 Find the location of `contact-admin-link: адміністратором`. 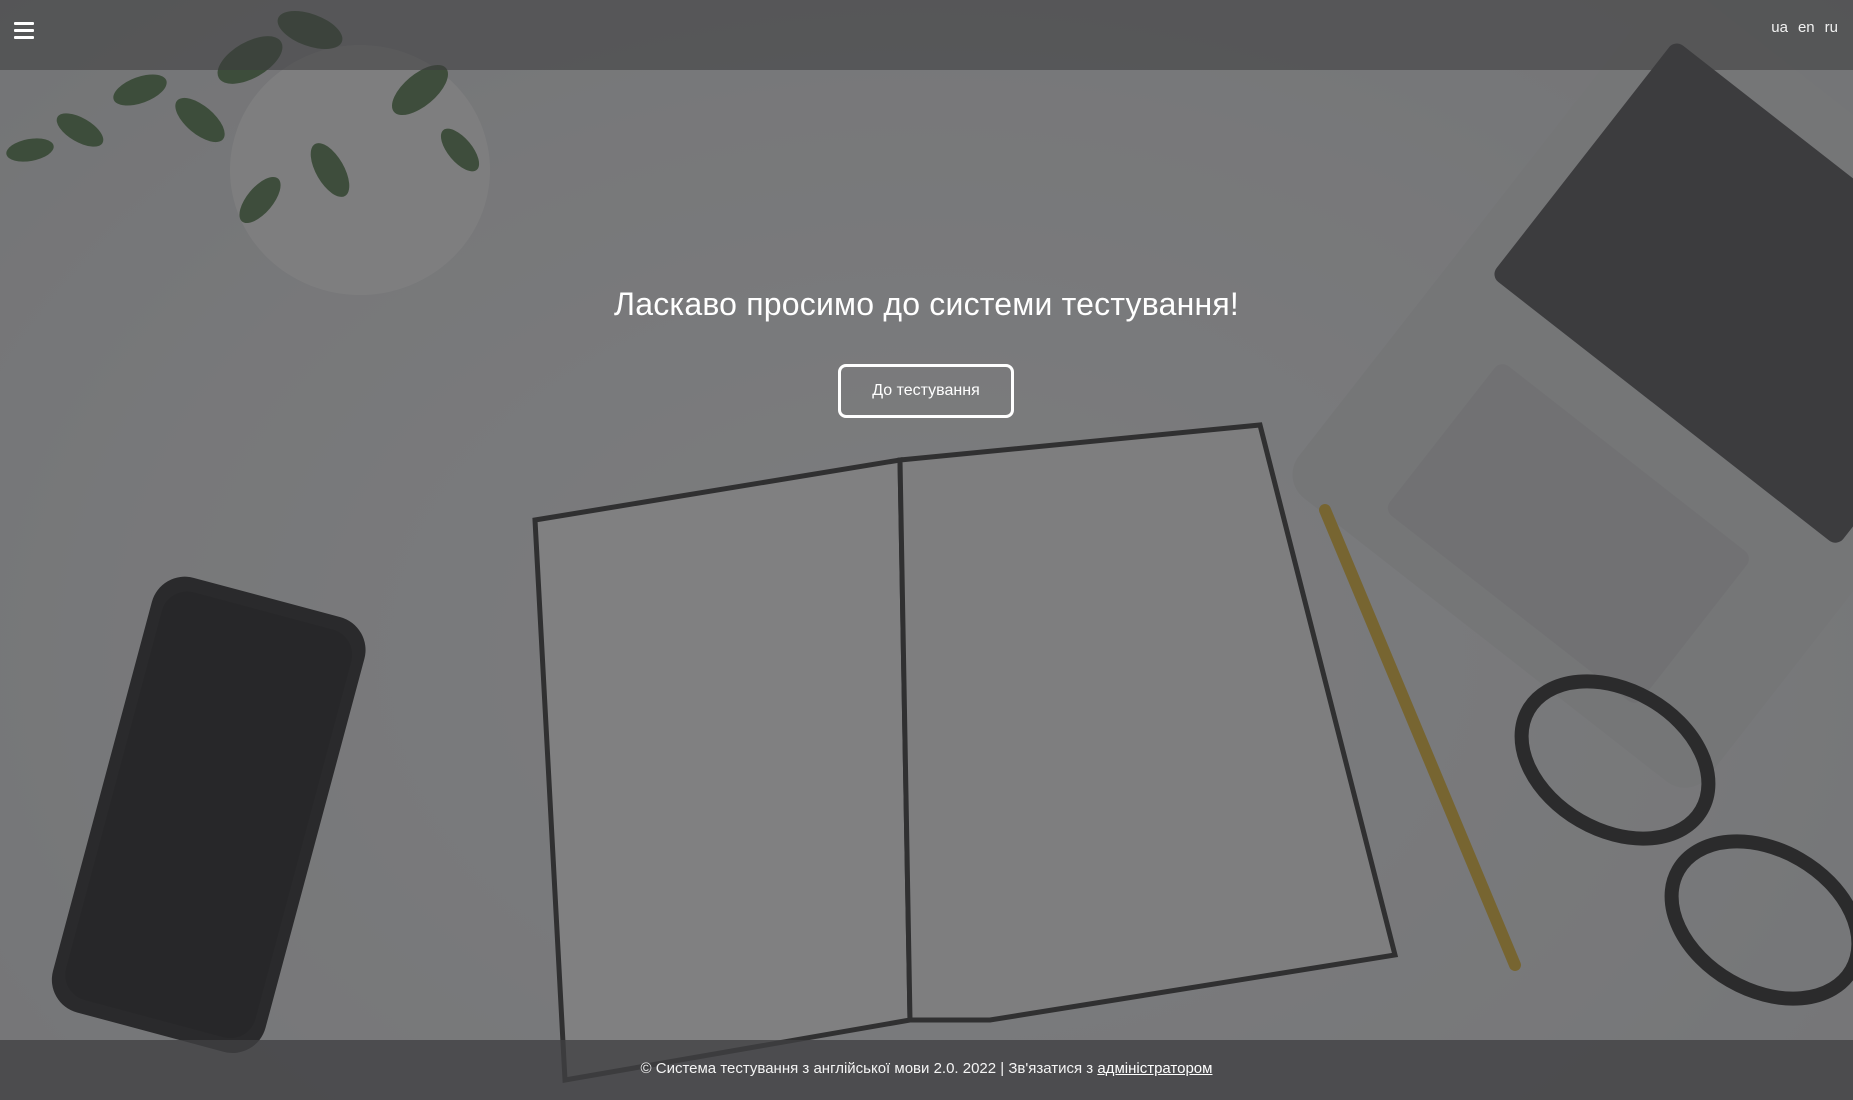

contact-admin-link: адміністратором is located at coordinates (1154, 1068).